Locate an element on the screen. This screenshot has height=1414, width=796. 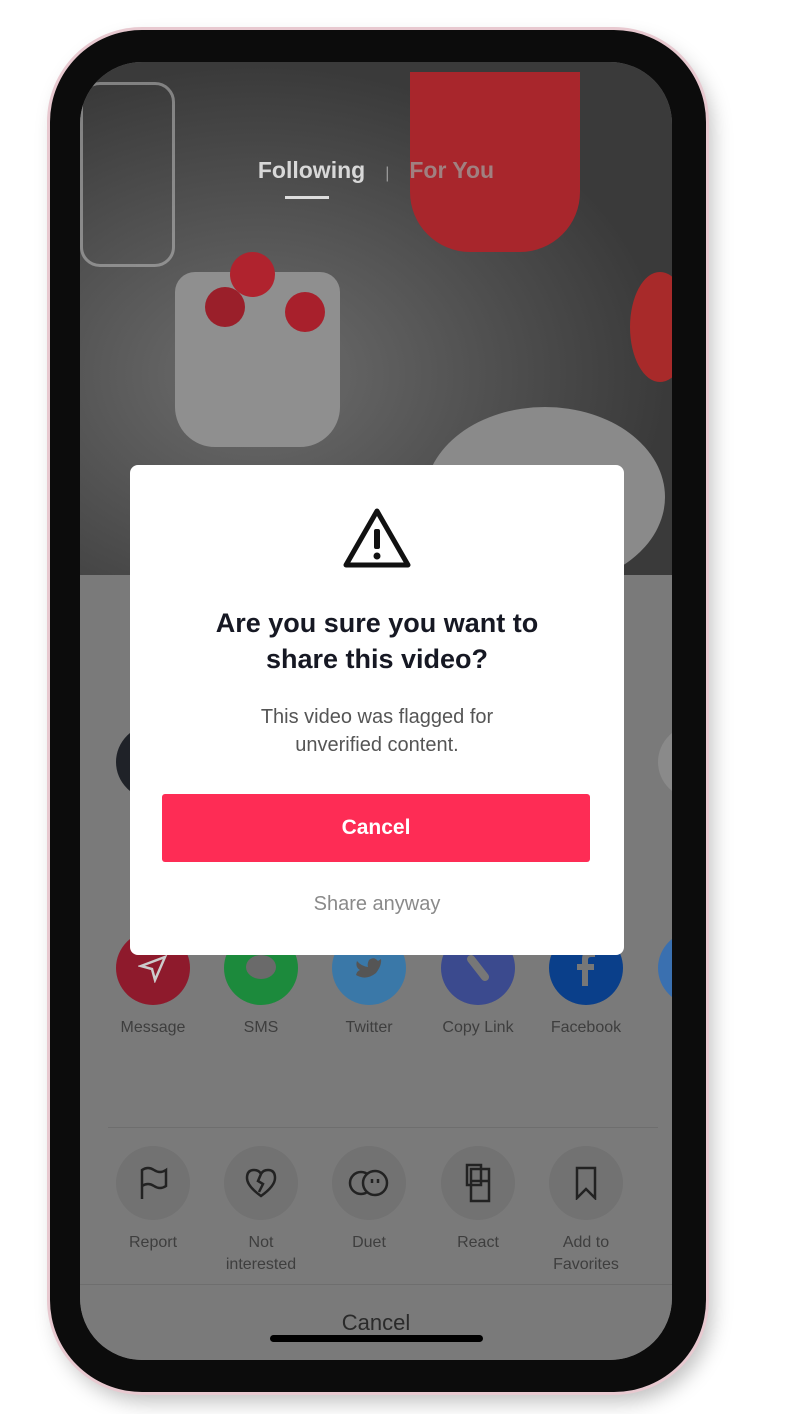
share-label: Message is located at coordinates (153, 1027).